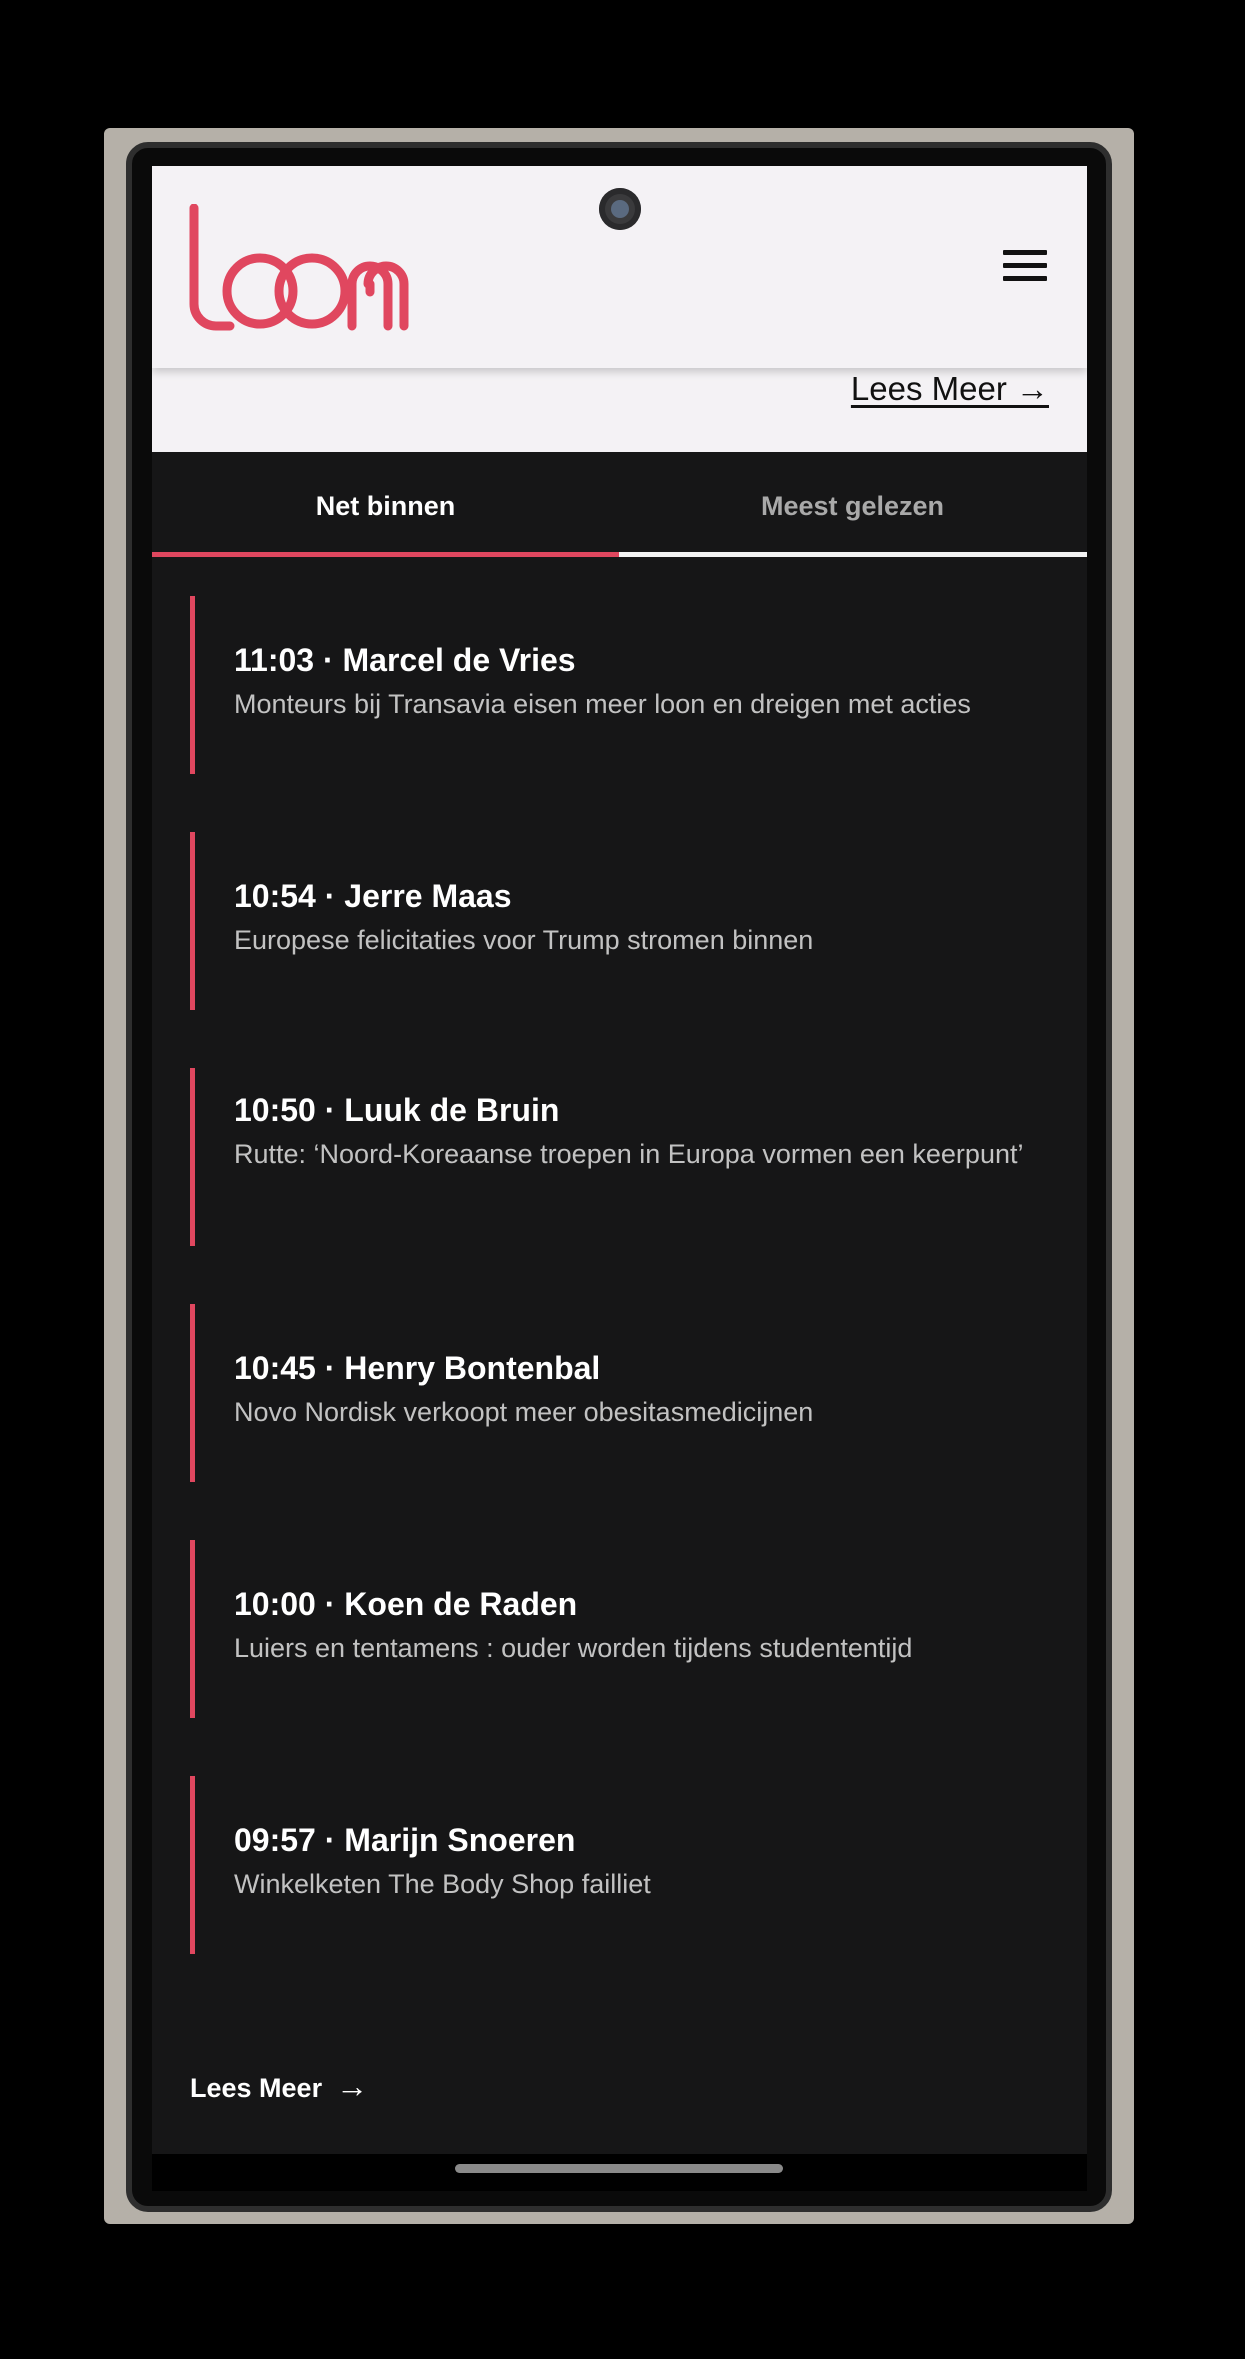  Describe the element at coordinates (406, 1604) in the screenshot. I see `news-headline: 10:00 · Koen de Raden` at that location.